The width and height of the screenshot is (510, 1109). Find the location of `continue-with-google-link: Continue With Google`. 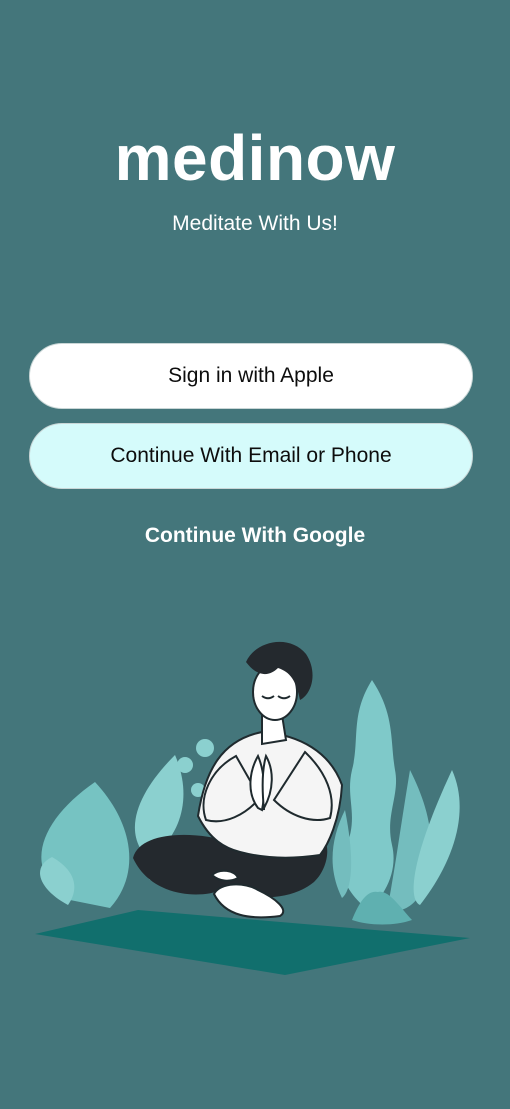

continue-with-google-link: Continue With Google is located at coordinates (255, 536).